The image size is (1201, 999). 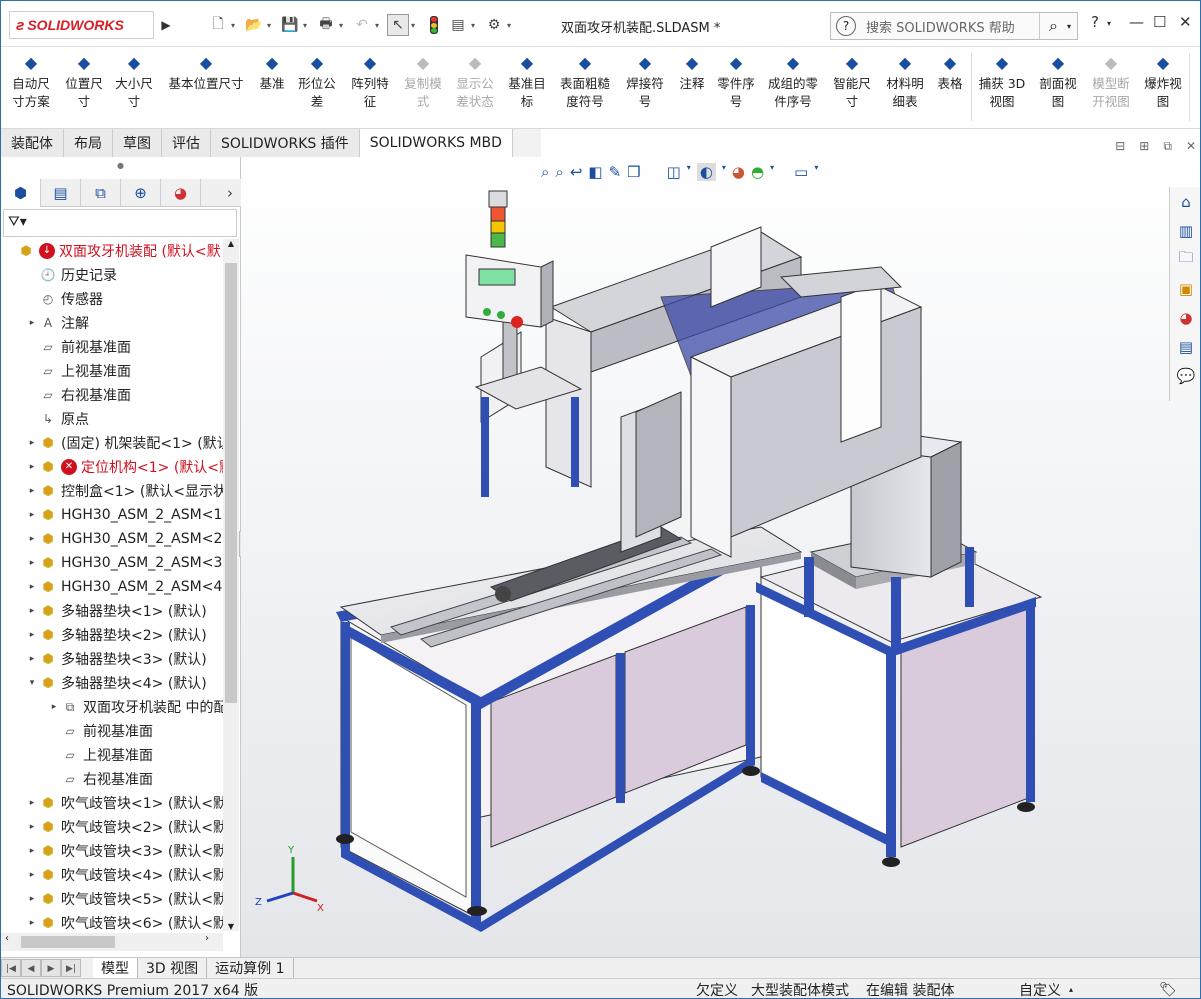 I want to click on cmd-datum-target-button: ◆ 基准目标, so click(x=527, y=81).